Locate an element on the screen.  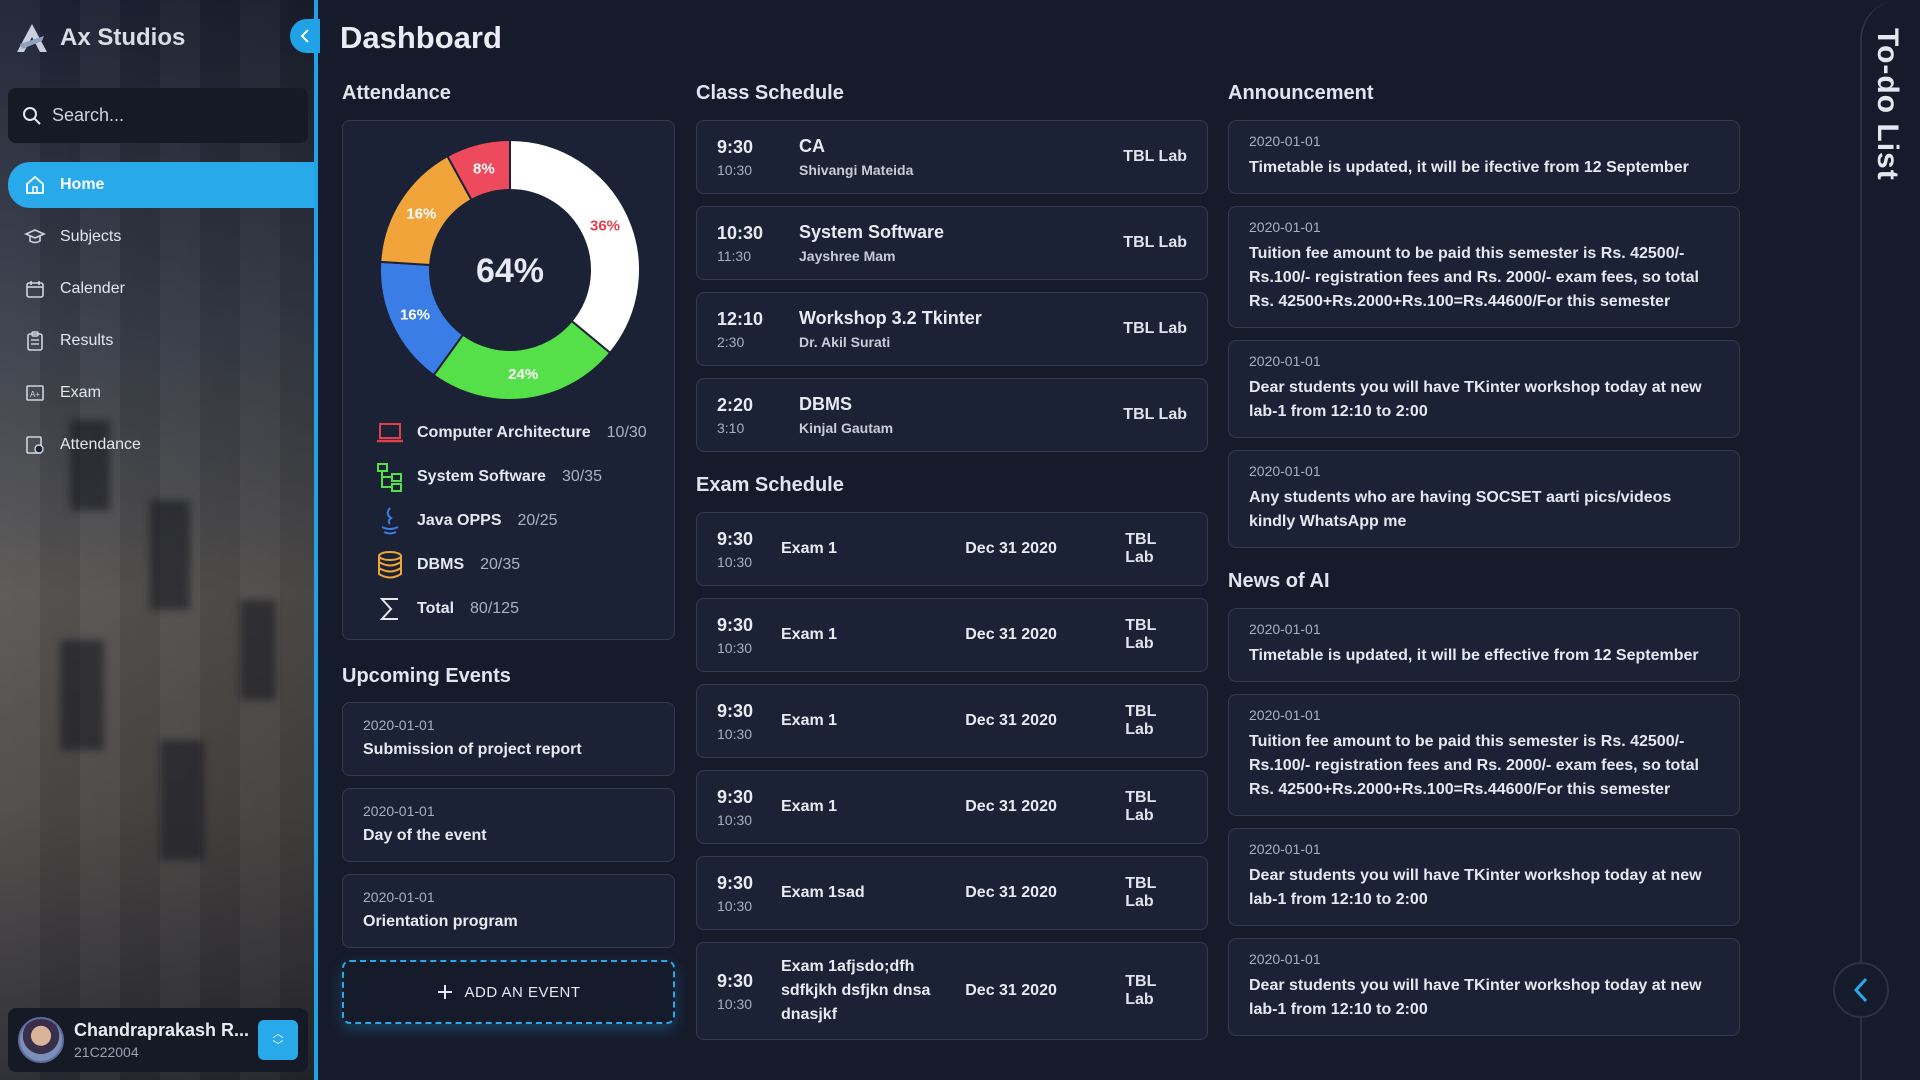
hierarchy-icon is located at coordinates (389, 477).